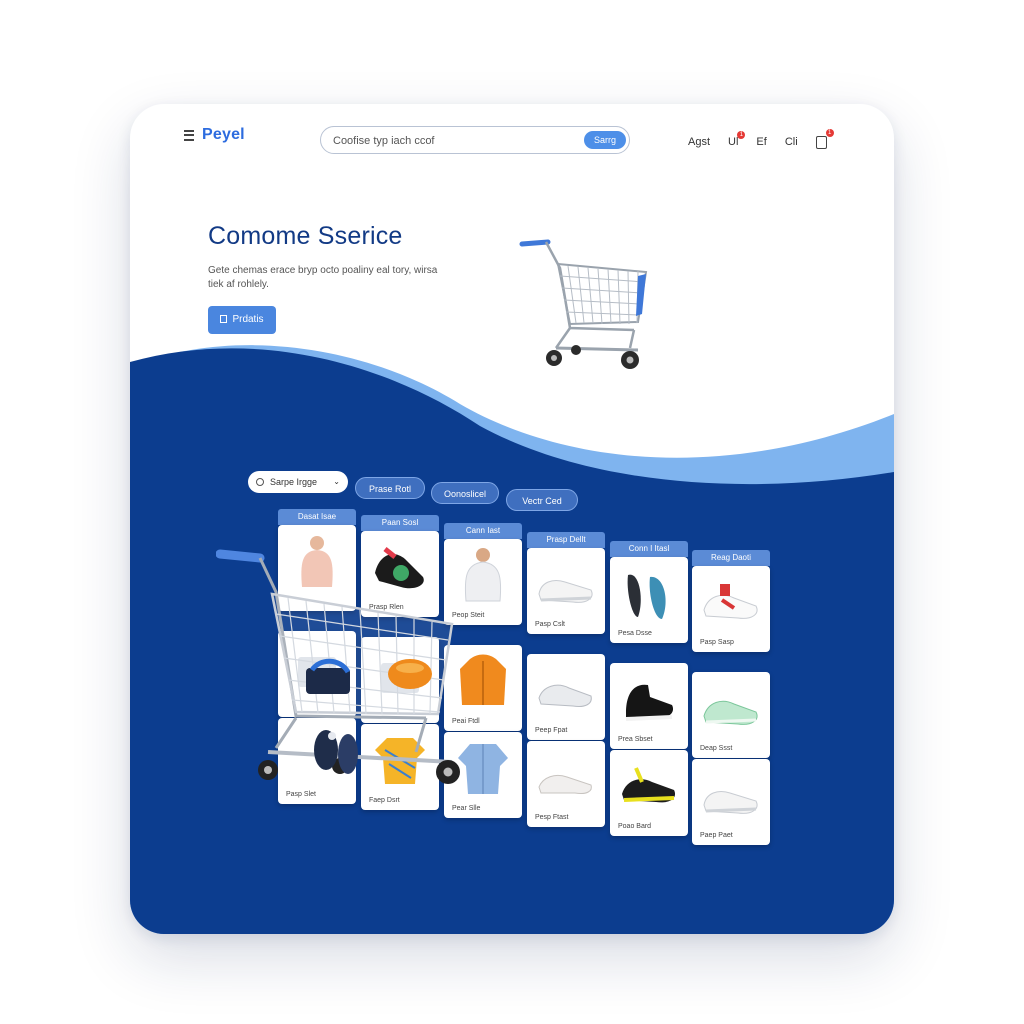 The image size is (1024, 1024). Describe the element at coordinates (716, 835) in the screenshot. I see `product-caption: Paep Paet` at that location.